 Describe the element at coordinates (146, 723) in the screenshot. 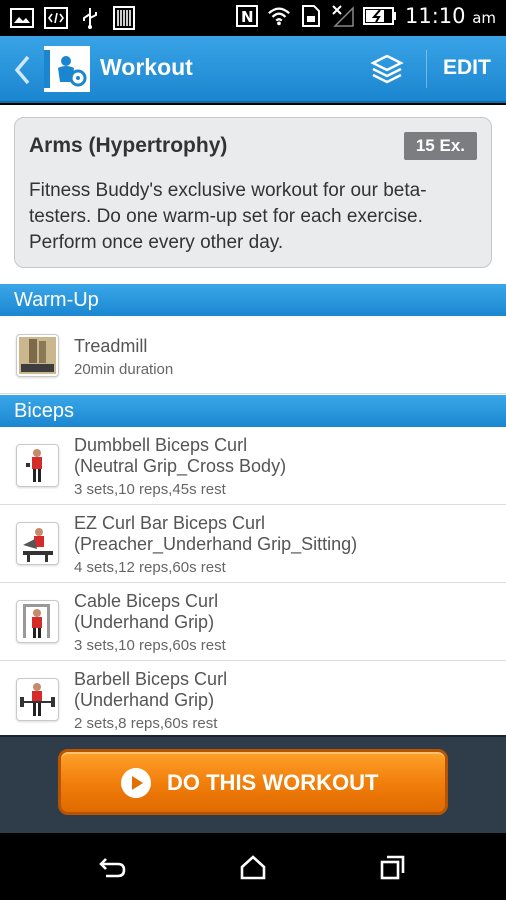

I see `exercise-detail: 2 sets,8 reps,60s rest` at that location.